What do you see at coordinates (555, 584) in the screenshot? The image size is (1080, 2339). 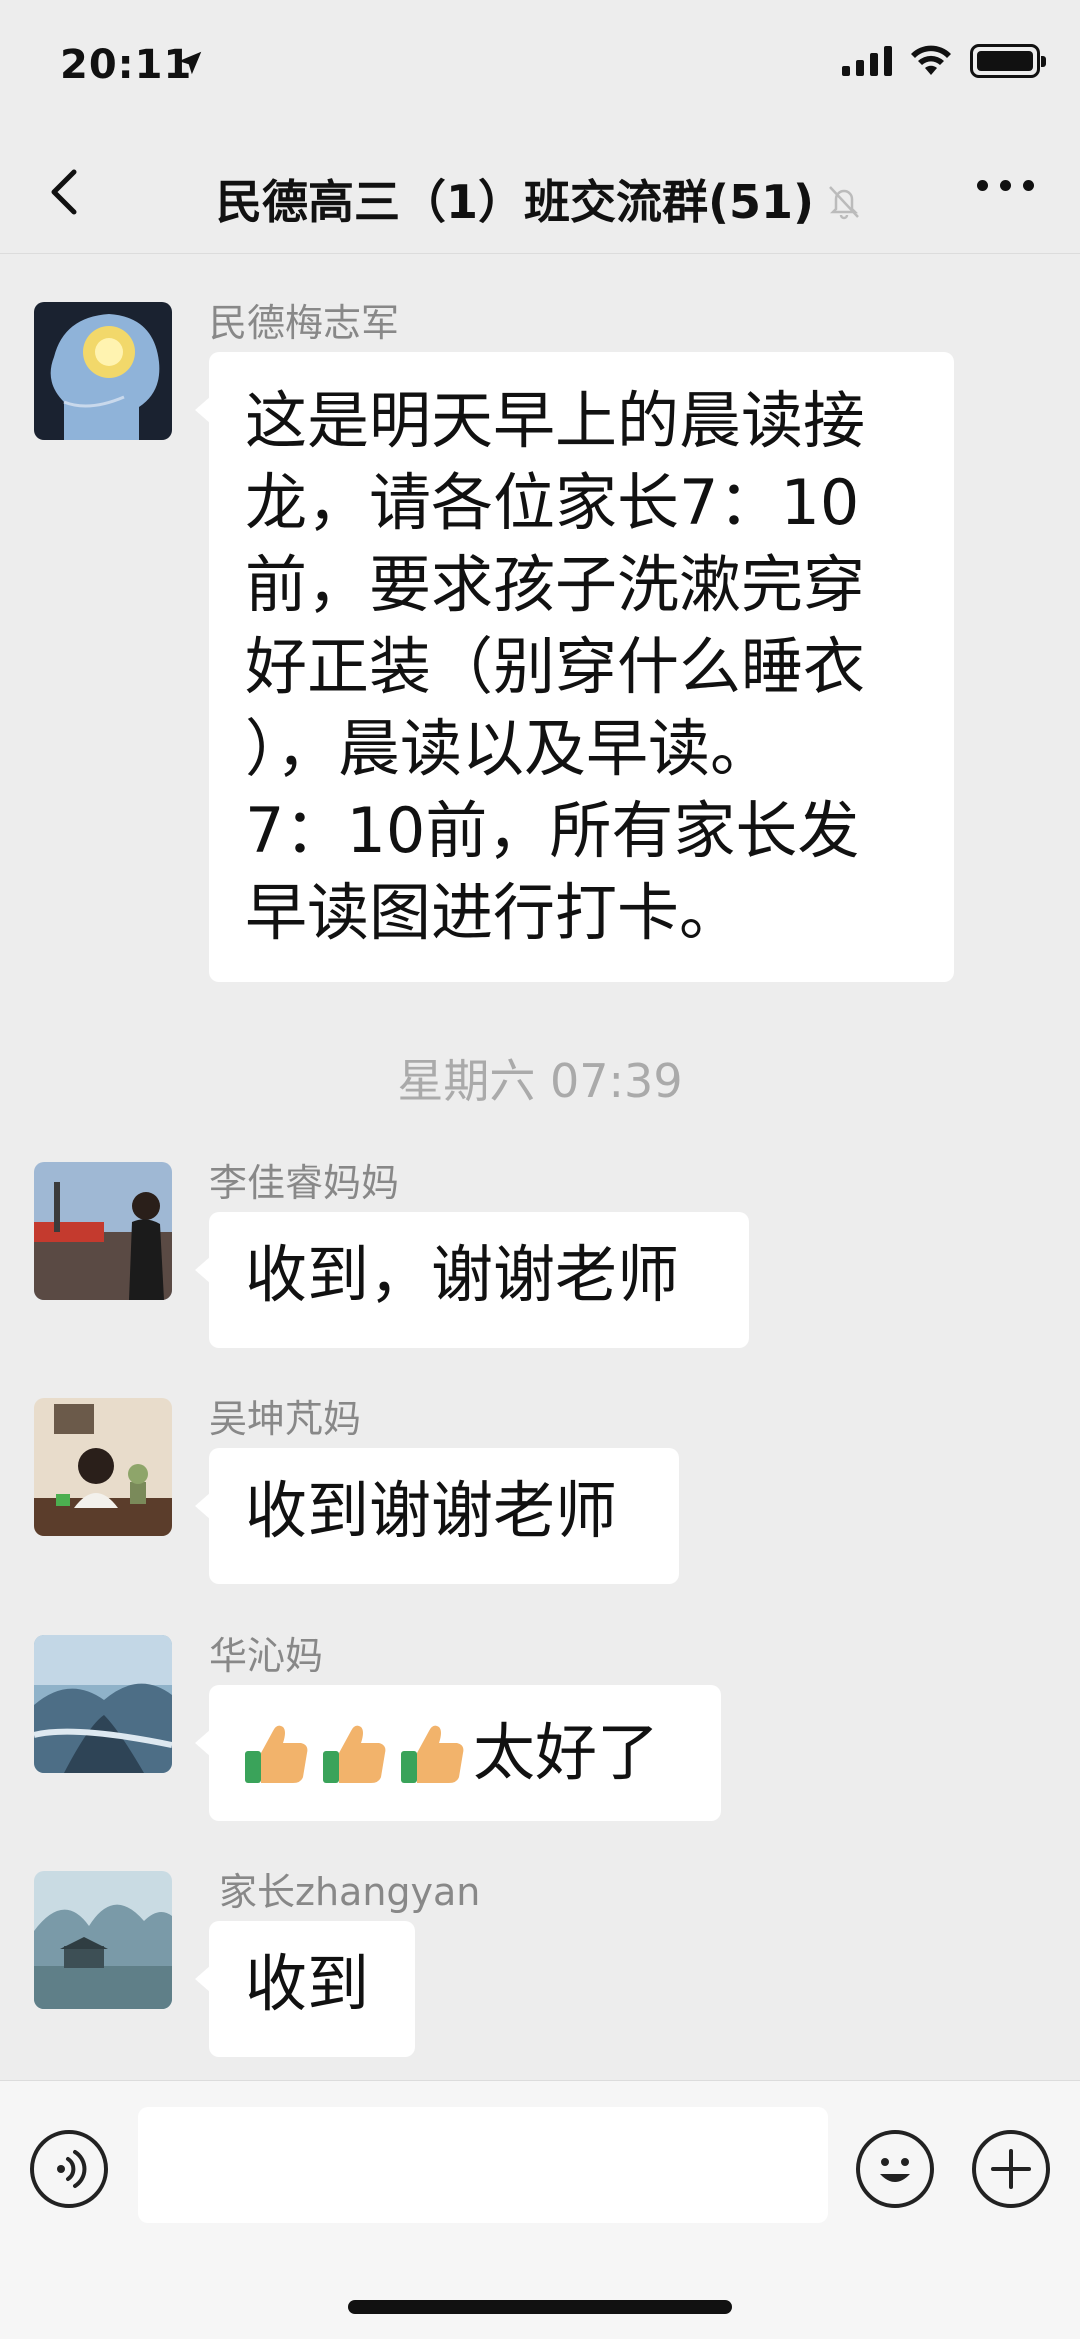 I see `message-line: 前，要求孩子洗漱完穿` at bounding box center [555, 584].